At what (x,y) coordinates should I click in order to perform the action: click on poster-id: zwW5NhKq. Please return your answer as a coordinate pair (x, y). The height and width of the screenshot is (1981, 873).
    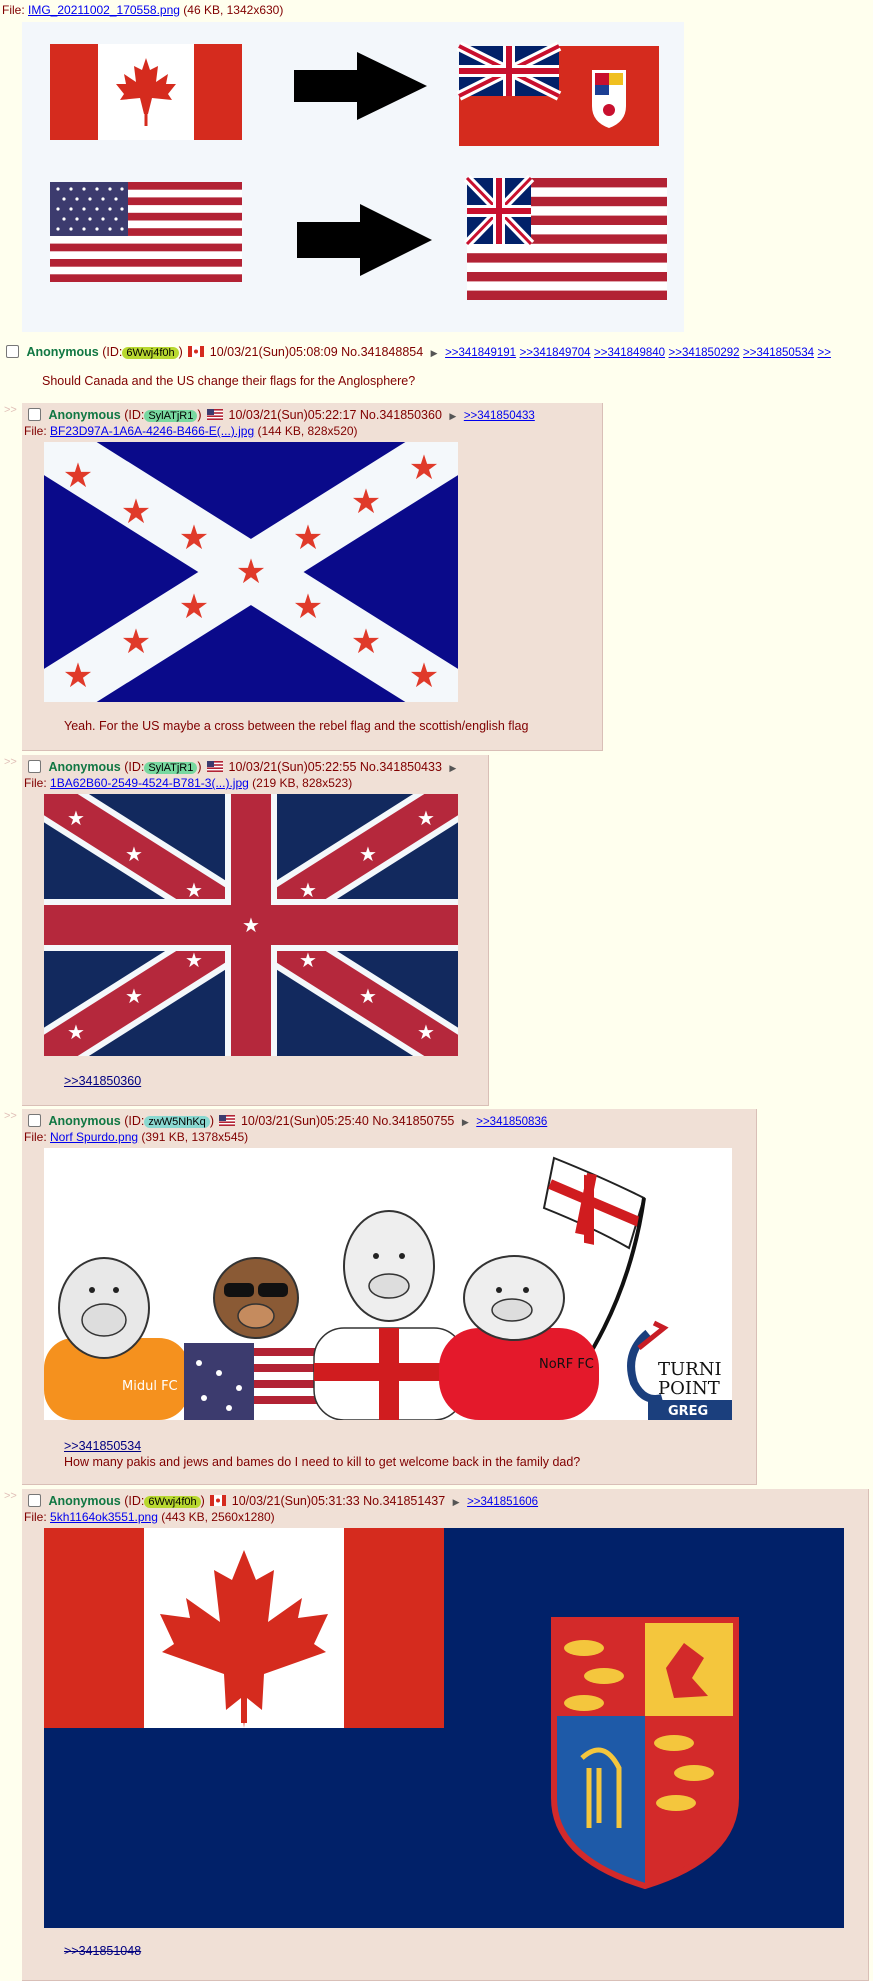
    Looking at the image, I should click on (177, 1122).